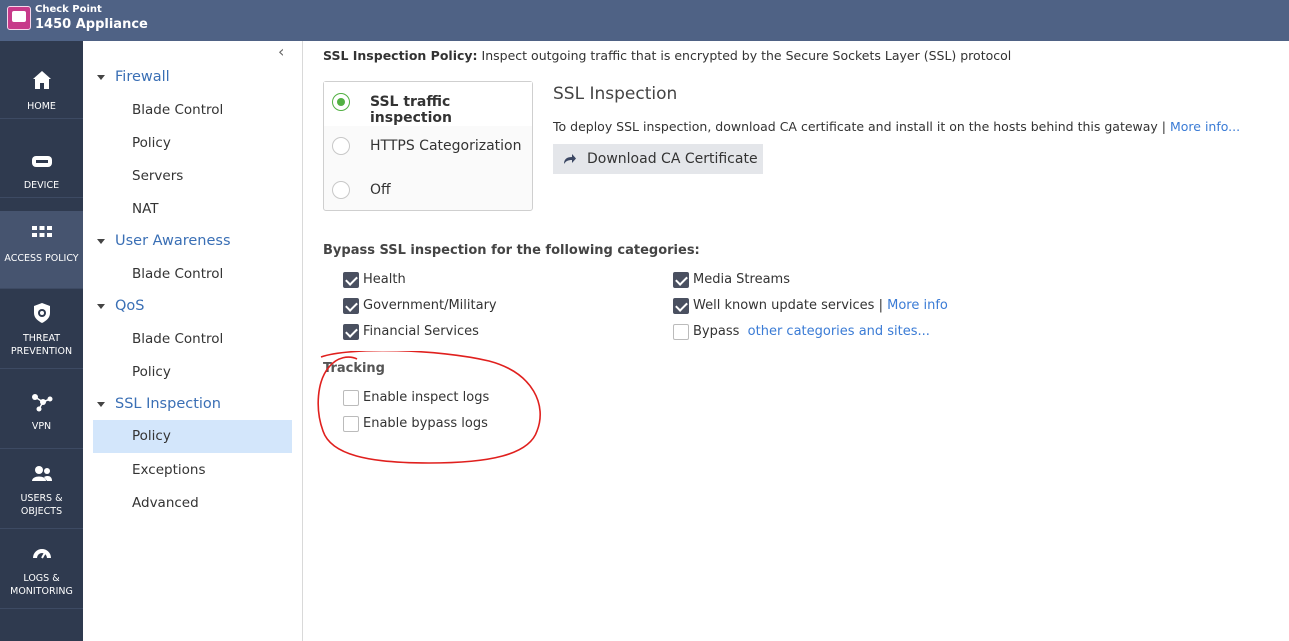  What do you see at coordinates (41, 585) in the screenshot?
I see `nav-logs-monitoring-label: LOGS & MONITORING` at bounding box center [41, 585].